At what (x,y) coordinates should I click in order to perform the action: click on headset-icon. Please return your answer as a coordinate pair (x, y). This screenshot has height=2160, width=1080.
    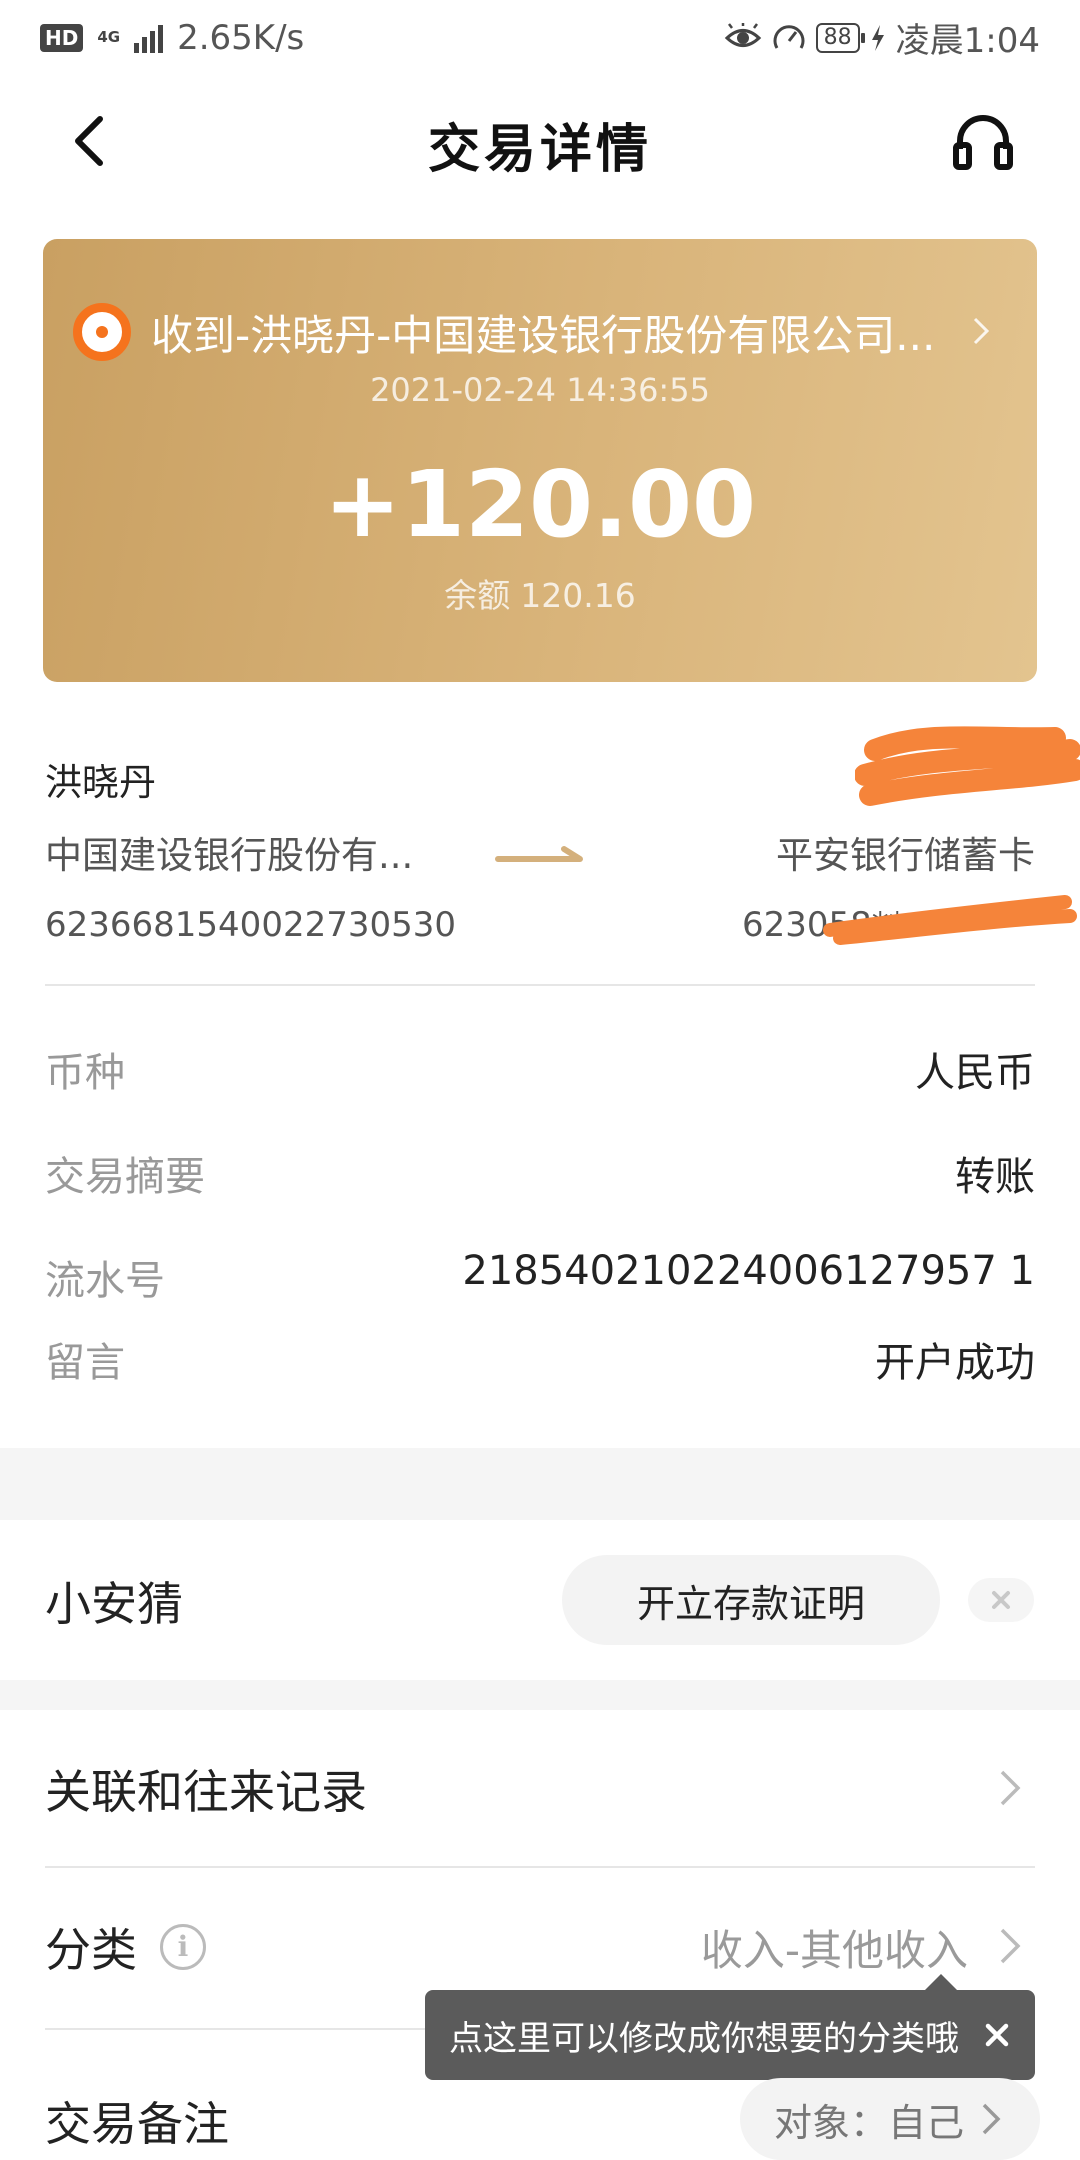
    Looking at the image, I should click on (983, 142).